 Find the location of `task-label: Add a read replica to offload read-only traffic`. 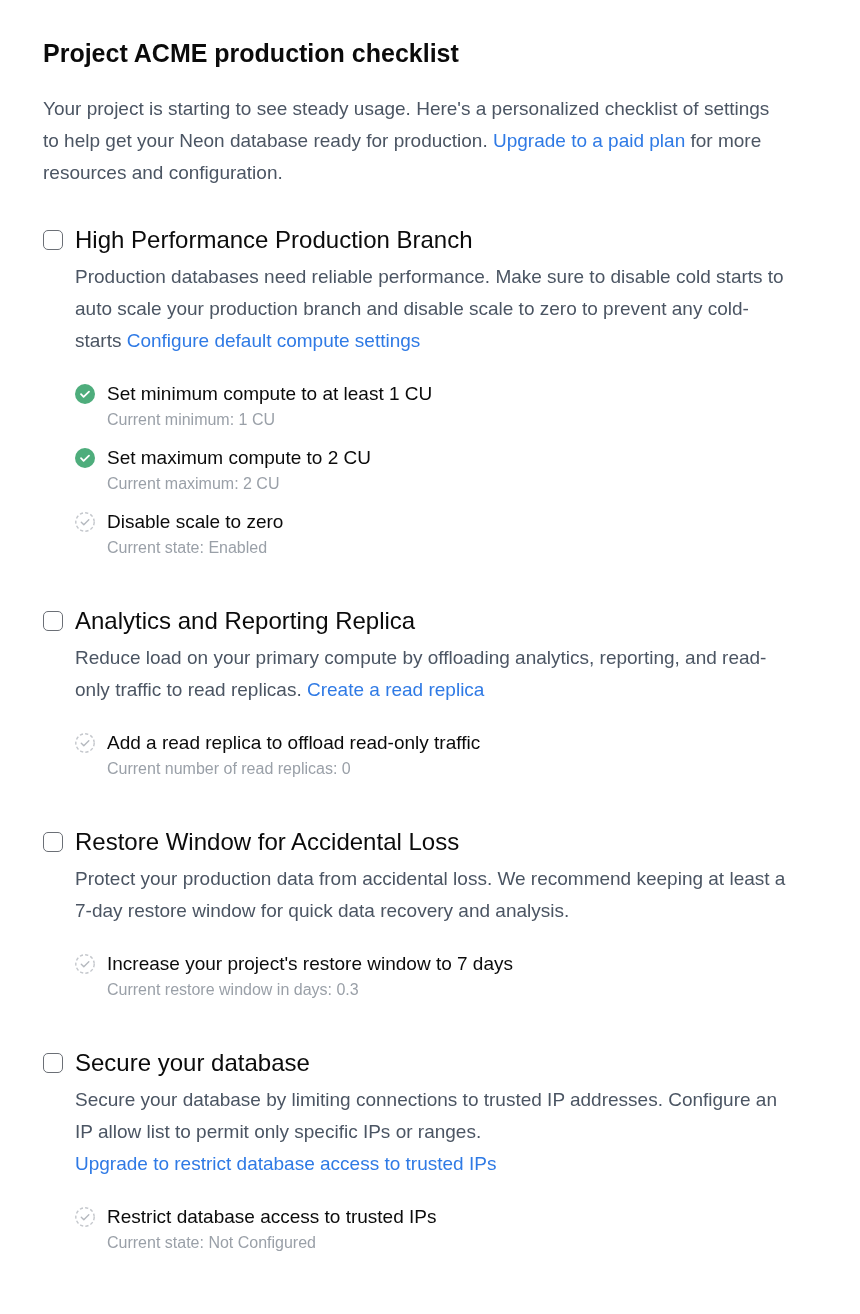

task-label: Add a read replica to offload read-only traffic is located at coordinates (294, 743).